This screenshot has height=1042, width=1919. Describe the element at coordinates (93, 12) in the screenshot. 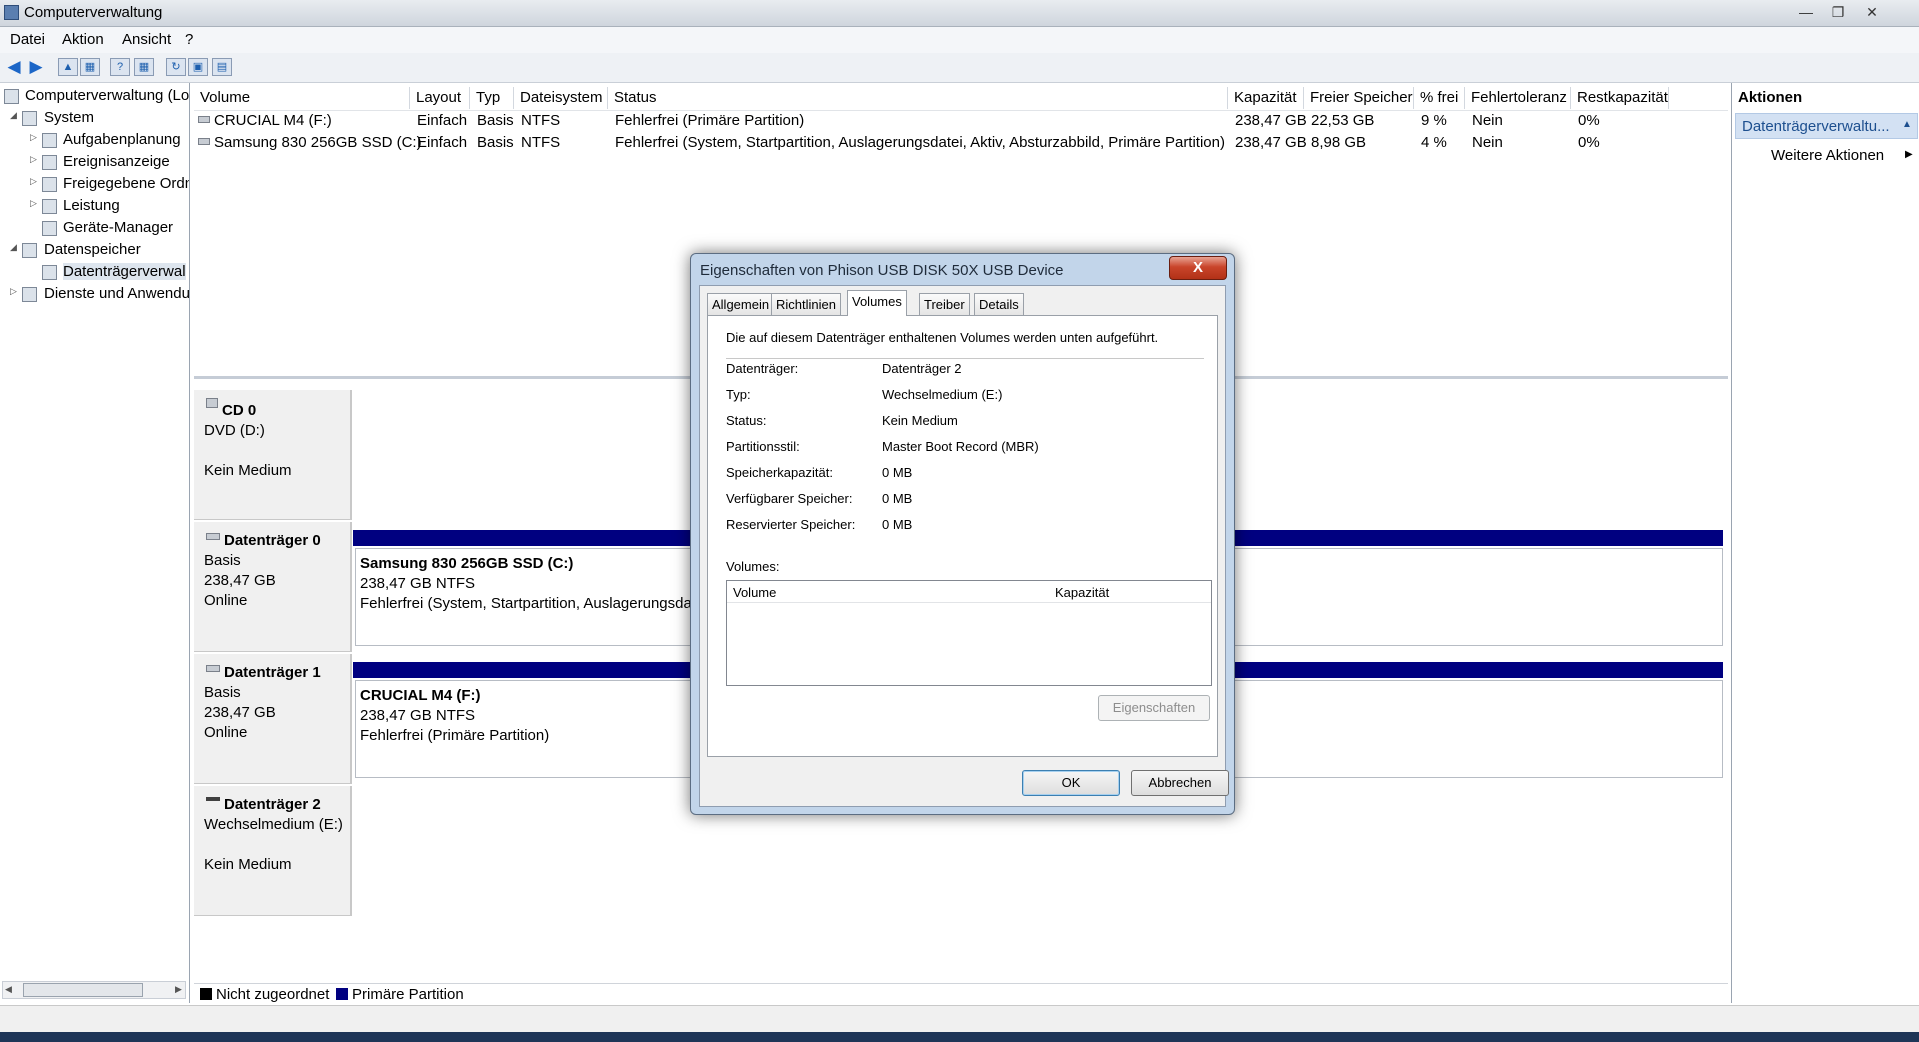

I see `window-title: Computerverwaltung` at that location.